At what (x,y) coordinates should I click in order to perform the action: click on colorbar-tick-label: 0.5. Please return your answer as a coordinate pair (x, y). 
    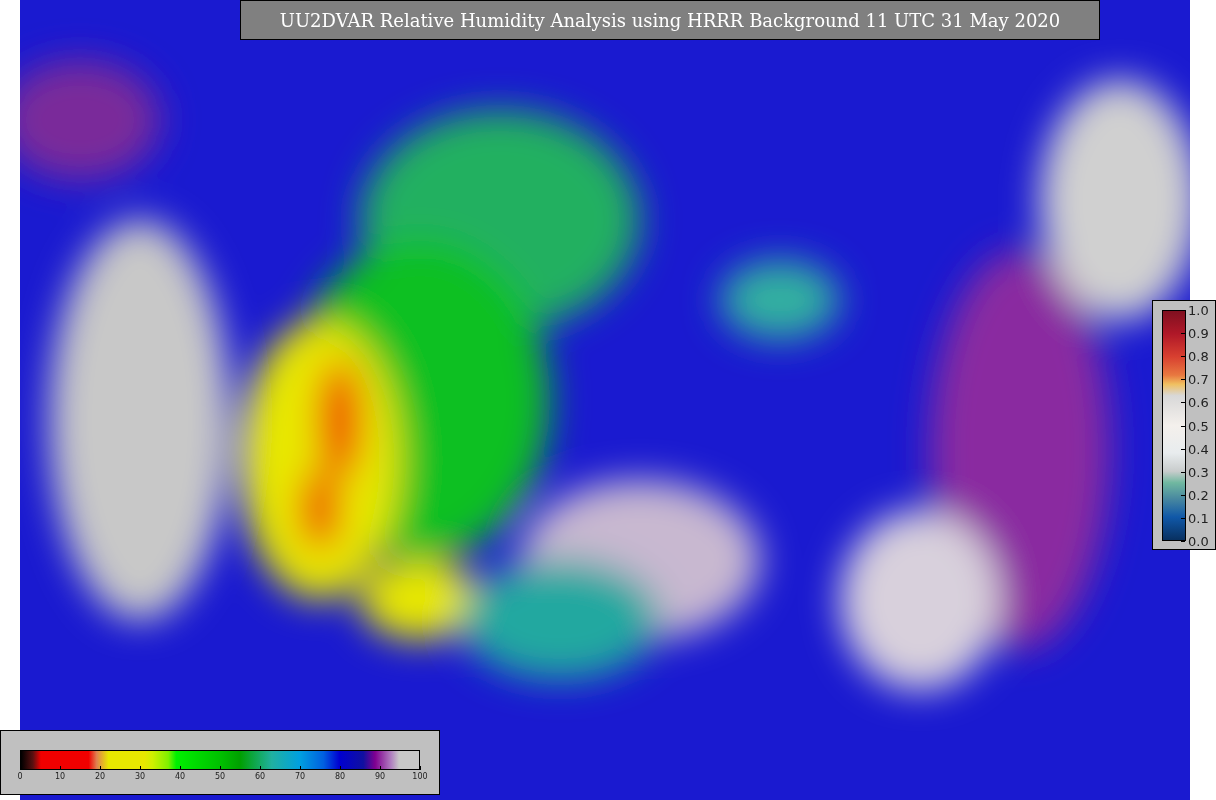
    Looking at the image, I should click on (1198, 425).